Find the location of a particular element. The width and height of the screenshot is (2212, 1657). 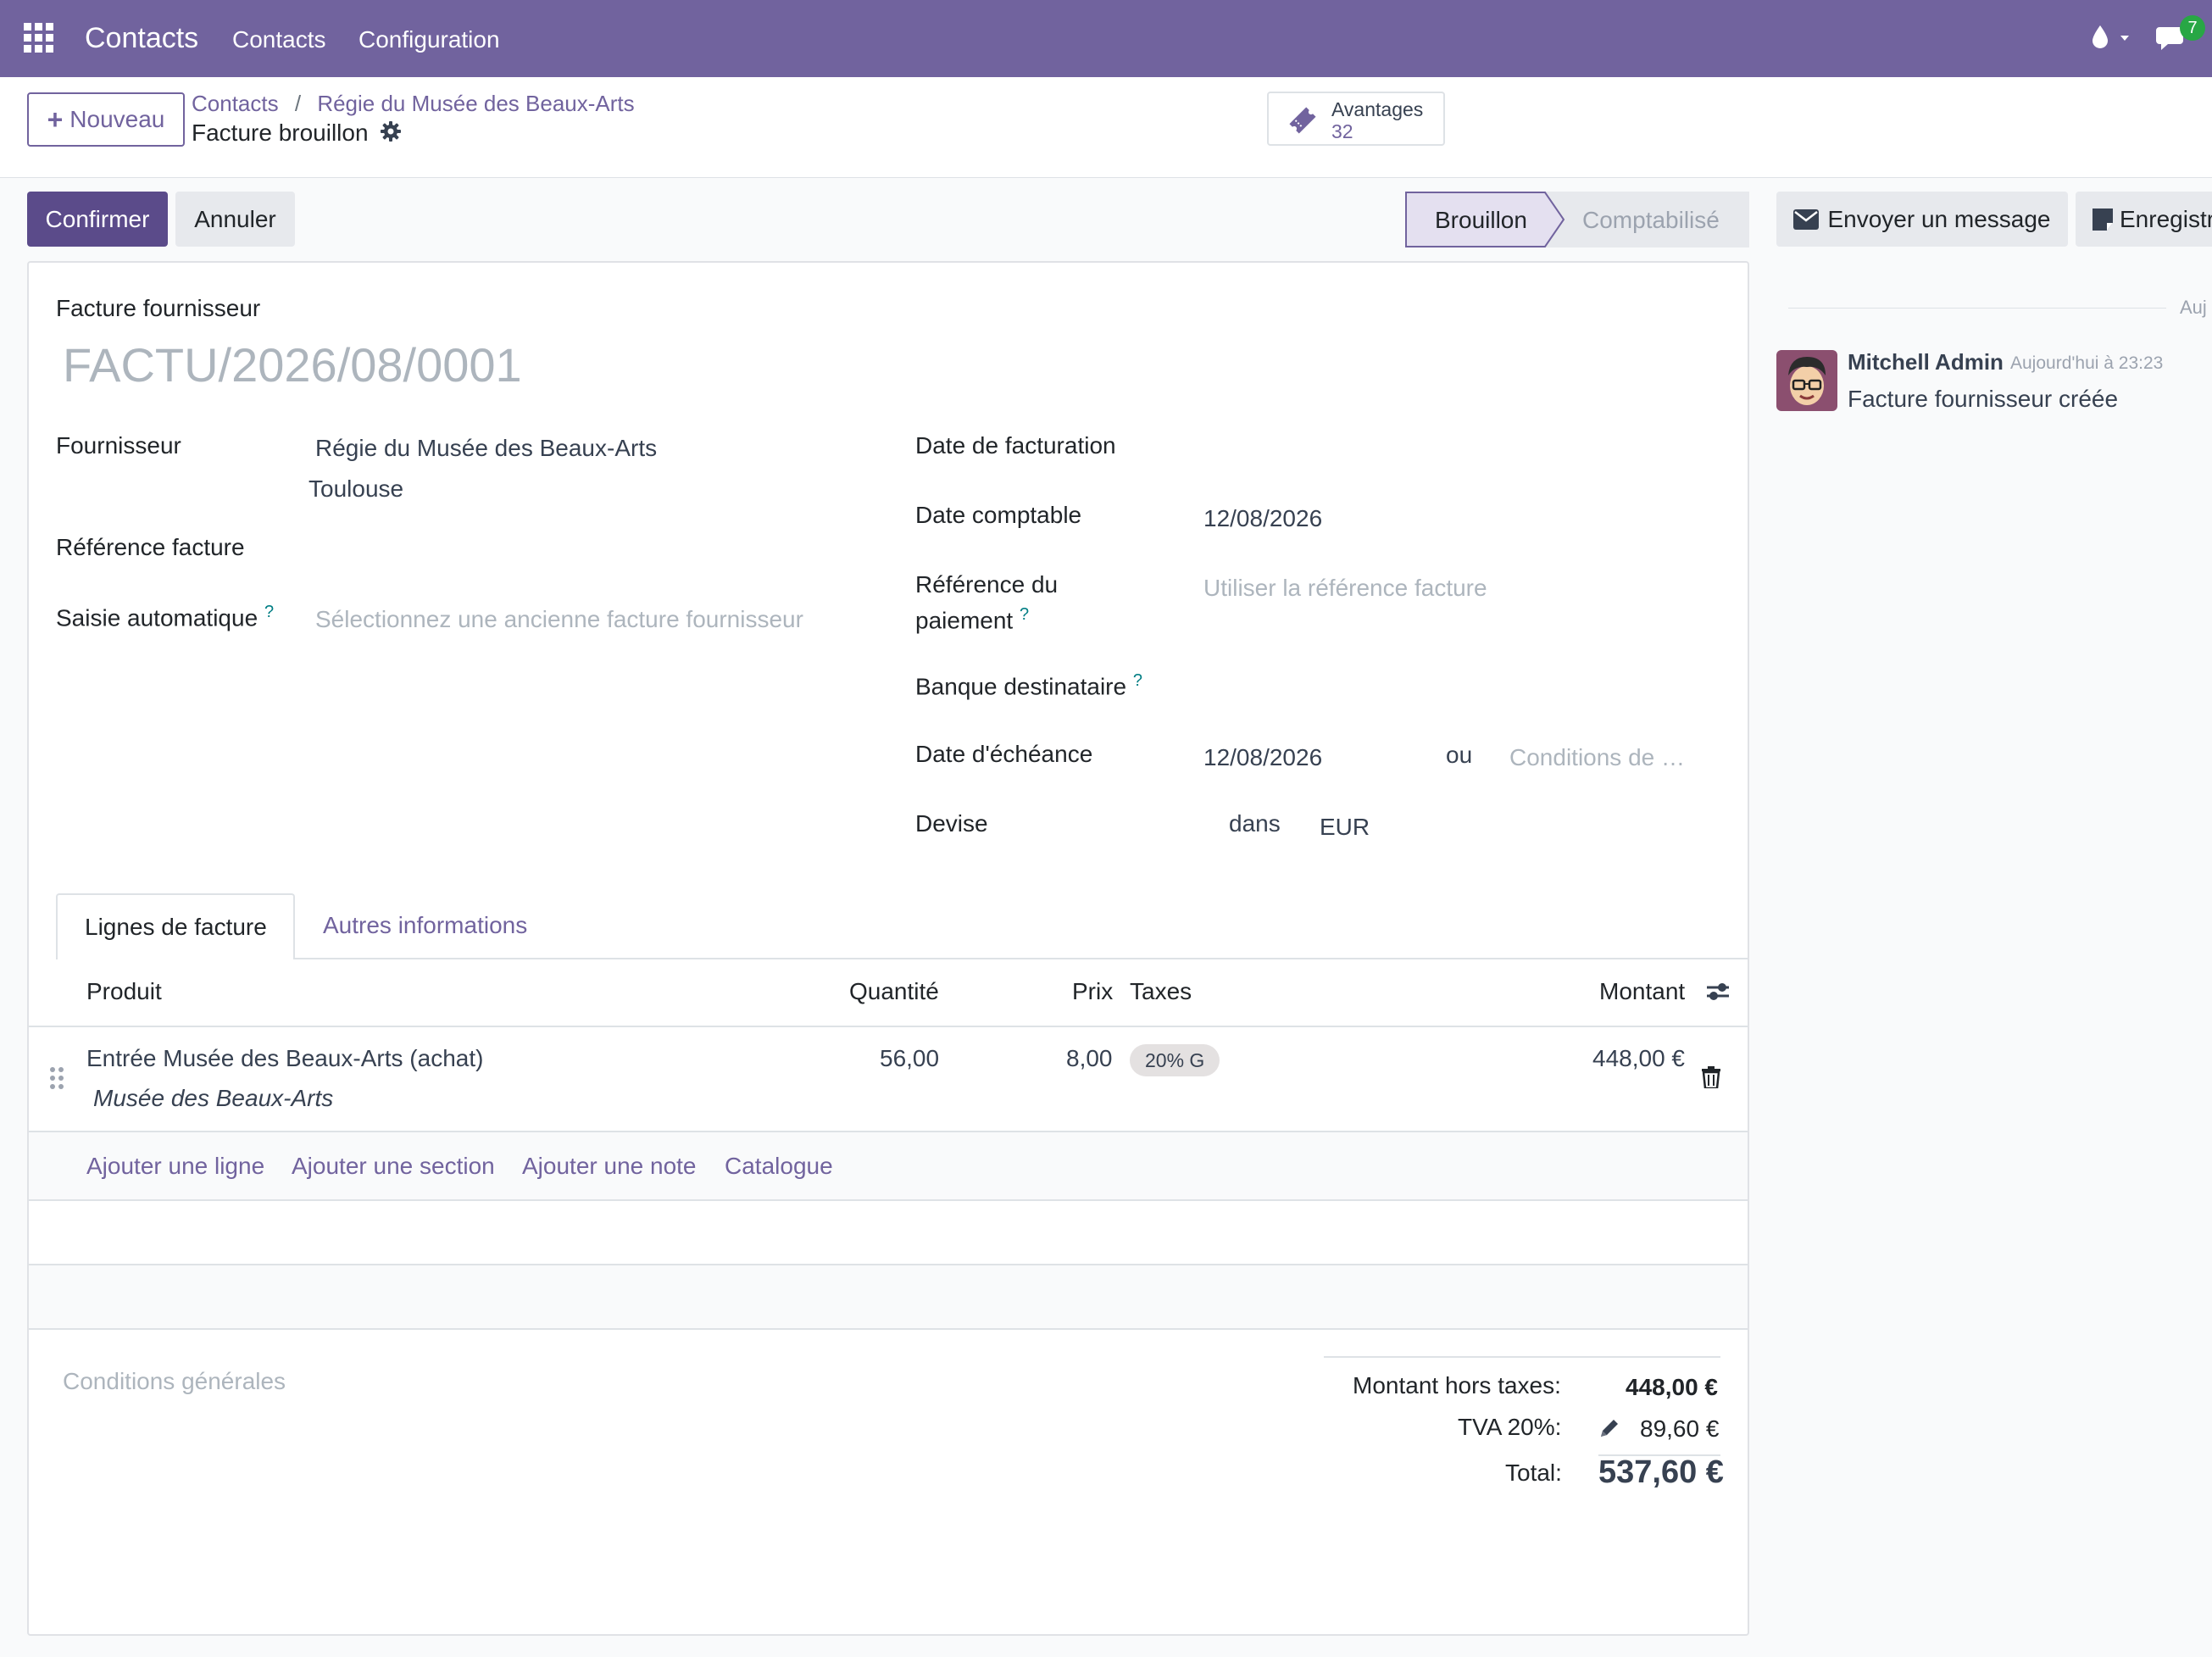

log-note-button: Enregistr is located at coordinates (2144, 219).